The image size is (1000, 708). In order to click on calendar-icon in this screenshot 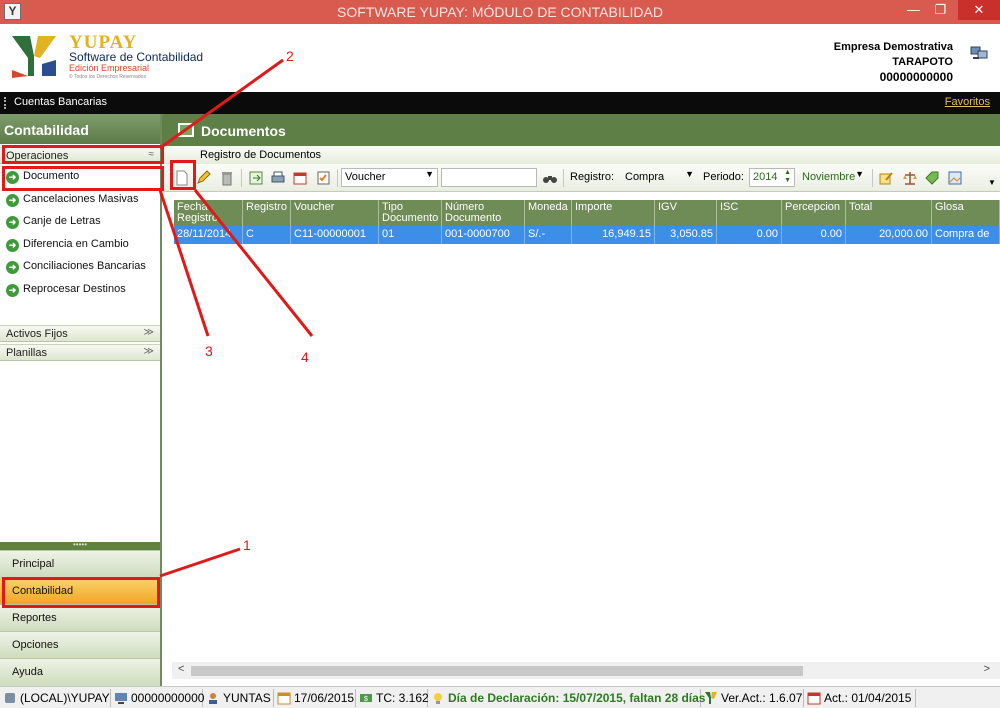, I will do `click(300, 178)`.